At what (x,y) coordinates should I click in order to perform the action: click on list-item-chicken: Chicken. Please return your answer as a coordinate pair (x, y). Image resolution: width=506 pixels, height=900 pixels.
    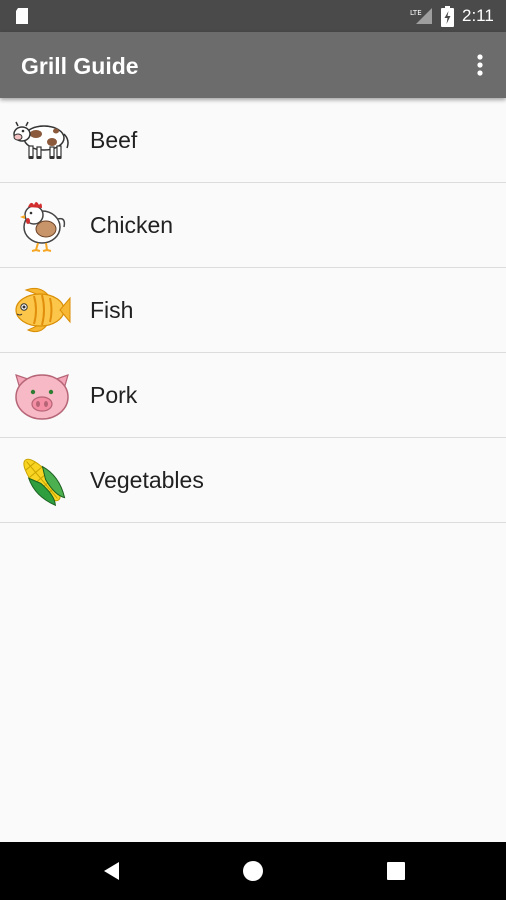
    Looking at the image, I should click on (253, 225).